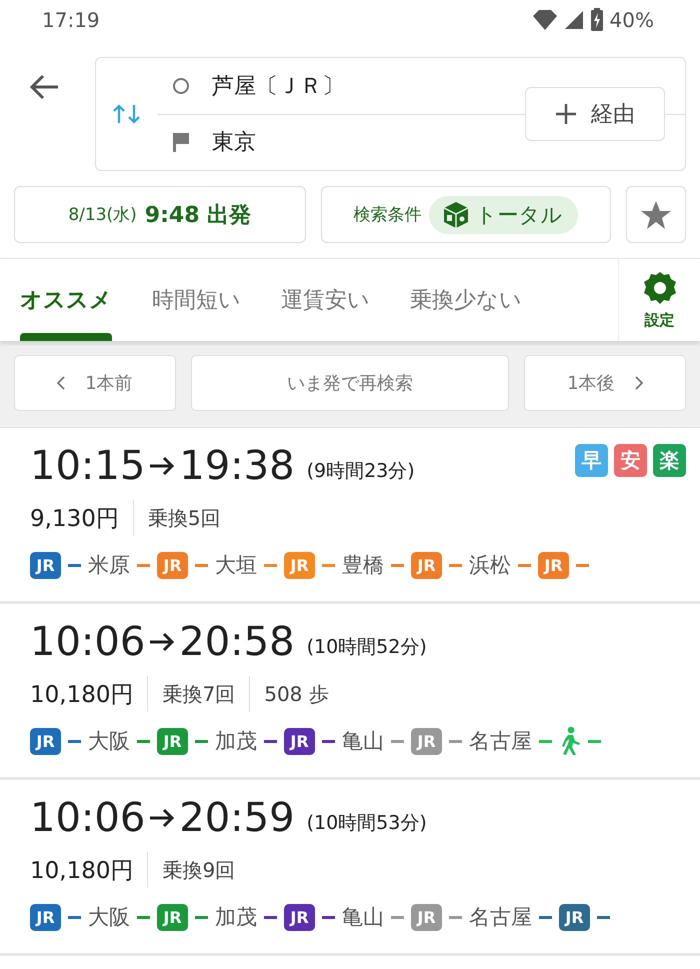 The image size is (700, 969). Describe the element at coordinates (350, 383) in the screenshot. I see `research-button: いま発で再検索` at that location.